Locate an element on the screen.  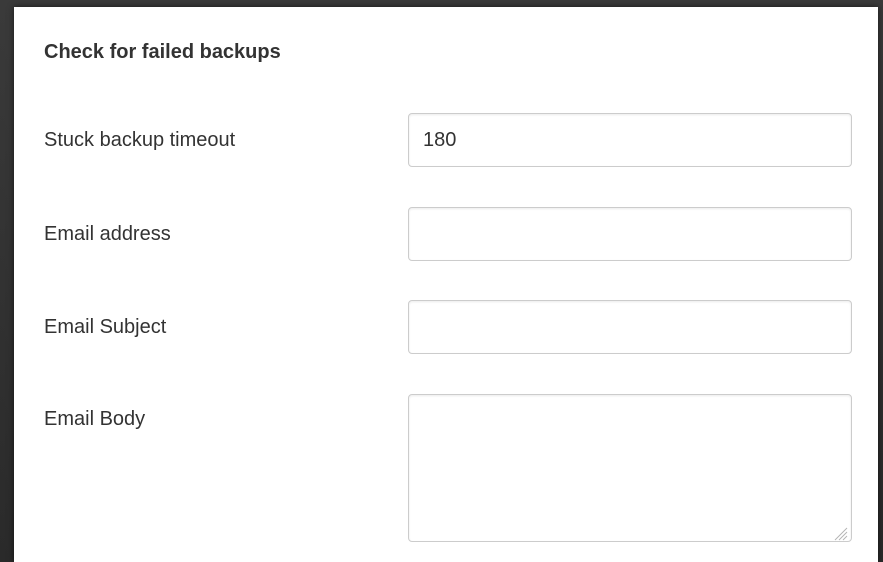
section-title: Check for failed backups is located at coordinates (162, 52).